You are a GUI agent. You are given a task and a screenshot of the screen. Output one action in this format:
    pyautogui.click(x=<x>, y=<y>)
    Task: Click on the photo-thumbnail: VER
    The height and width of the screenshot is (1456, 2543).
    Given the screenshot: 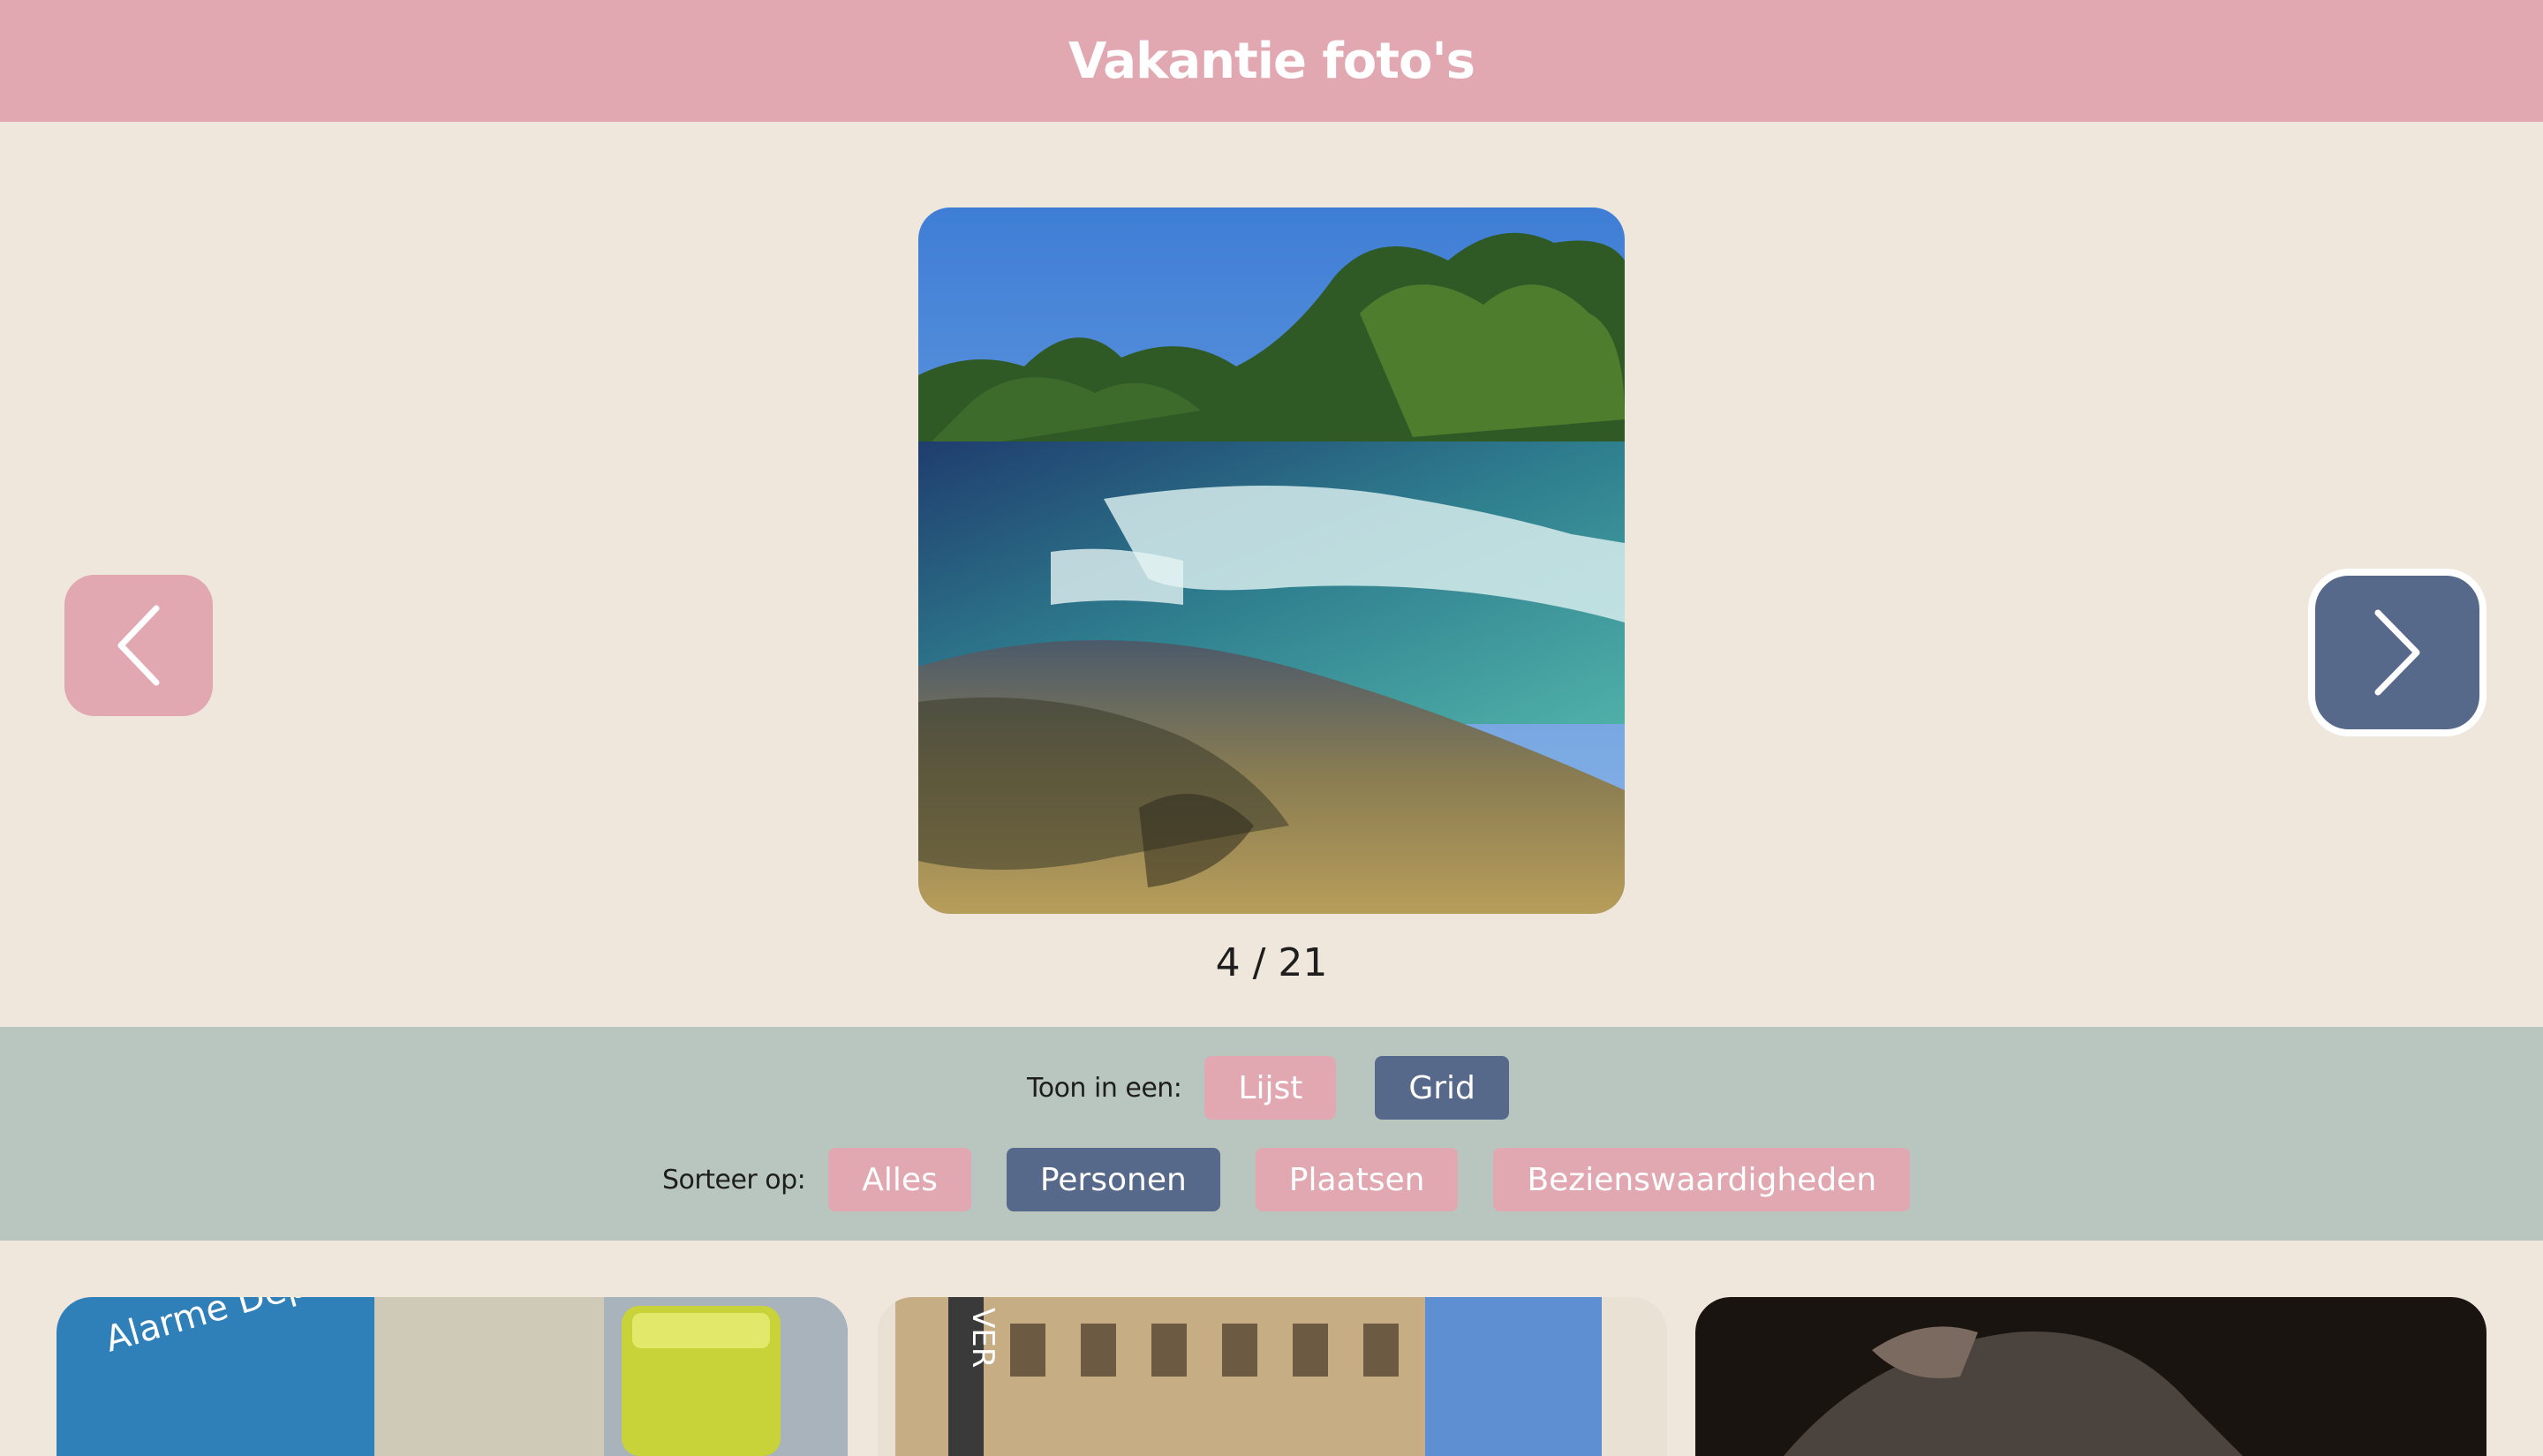 What is the action you would take?
    pyautogui.click(x=1272, y=1376)
    